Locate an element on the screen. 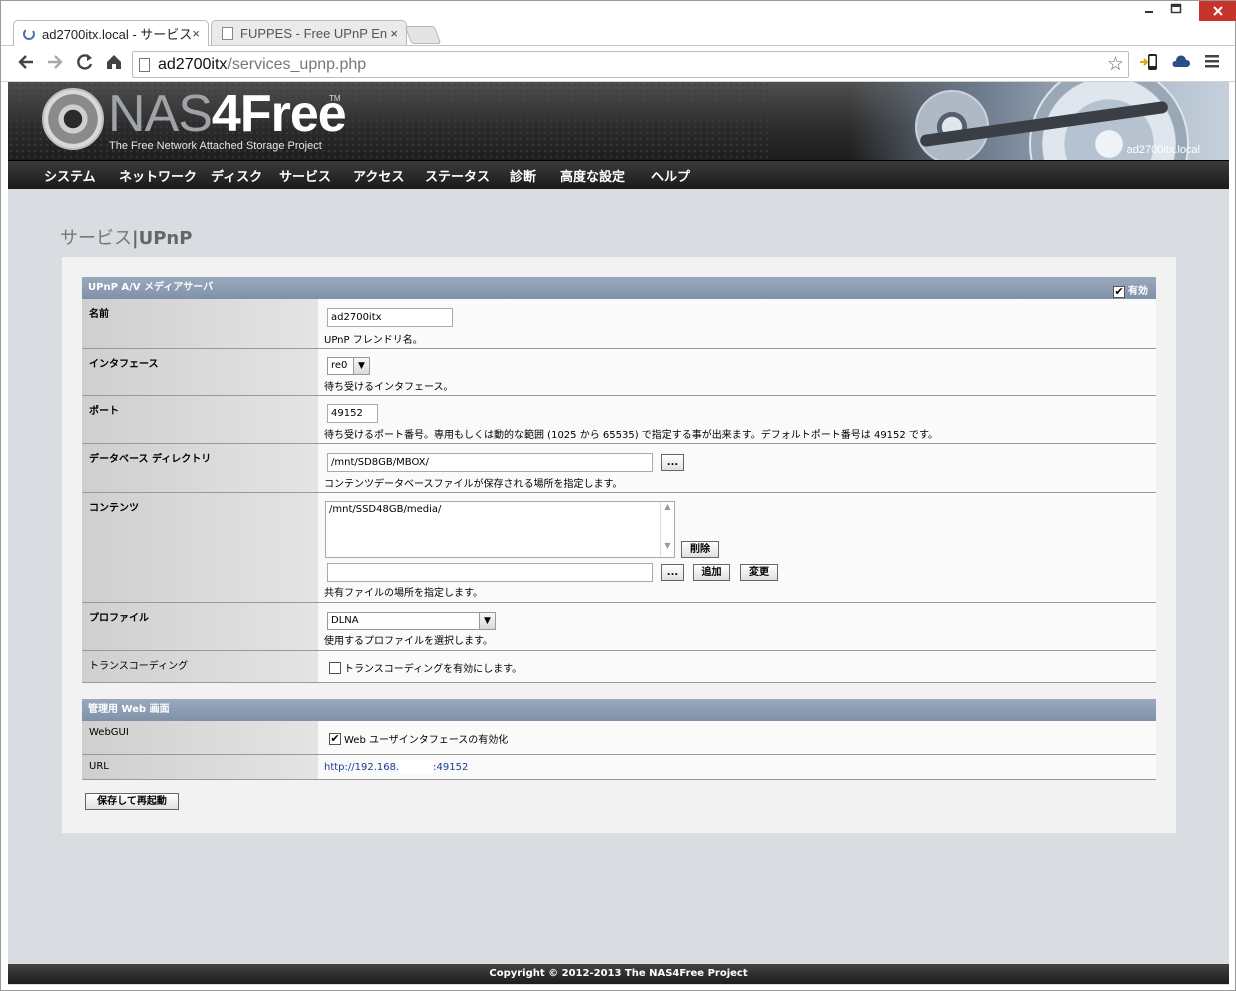 The height and width of the screenshot is (991, 1236). tab-inactive: FUPPES - Free UPnP En × is located at coordinates (309, 33).